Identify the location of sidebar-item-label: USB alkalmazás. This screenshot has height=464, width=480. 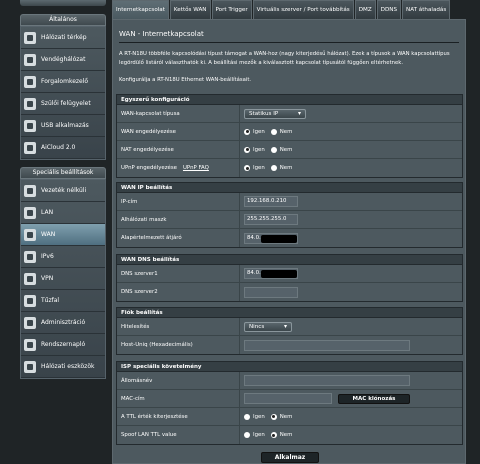
(65, 125).